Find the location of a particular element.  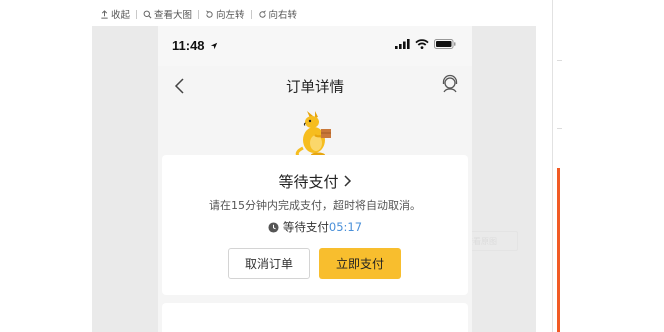

rotate-right-button: 向右转 is located at coordinates (278, 14).